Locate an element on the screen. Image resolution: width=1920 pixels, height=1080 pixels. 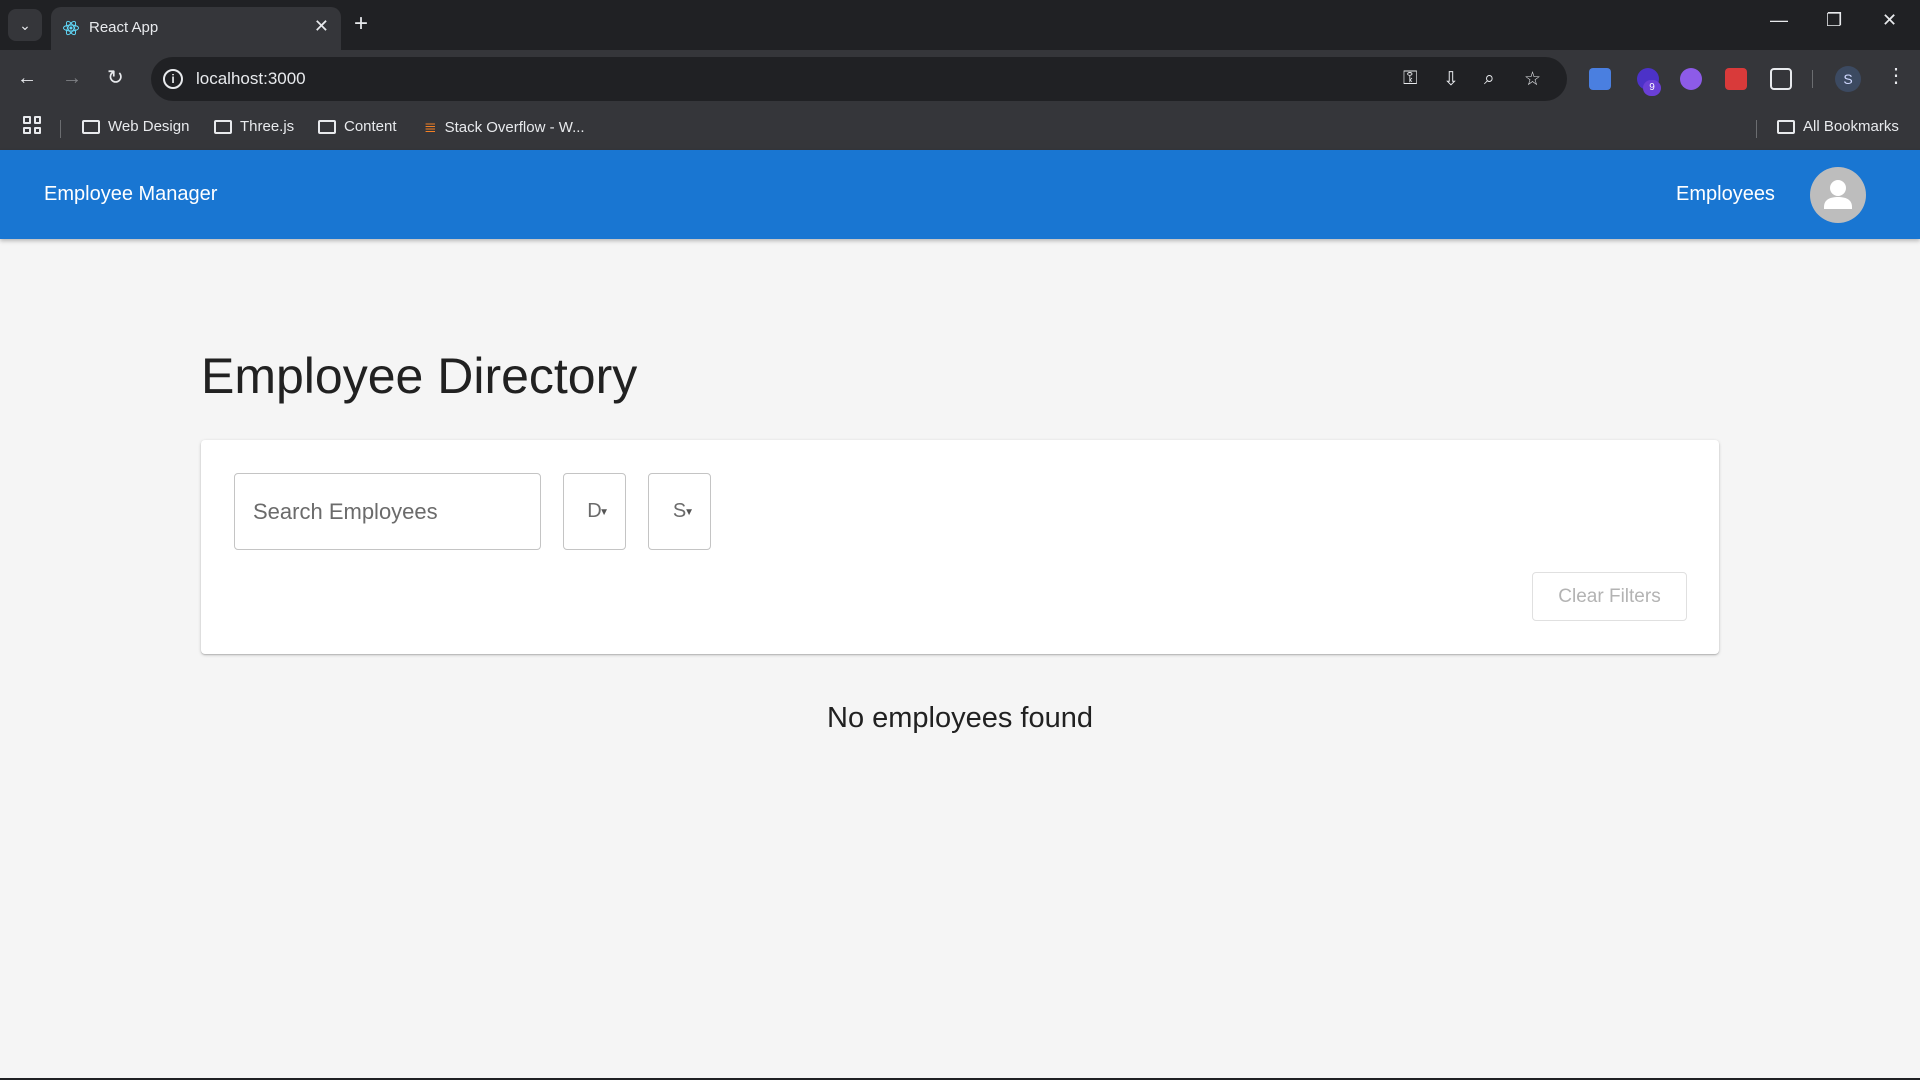
back-icon: ← is located at coordinates (27, 78).